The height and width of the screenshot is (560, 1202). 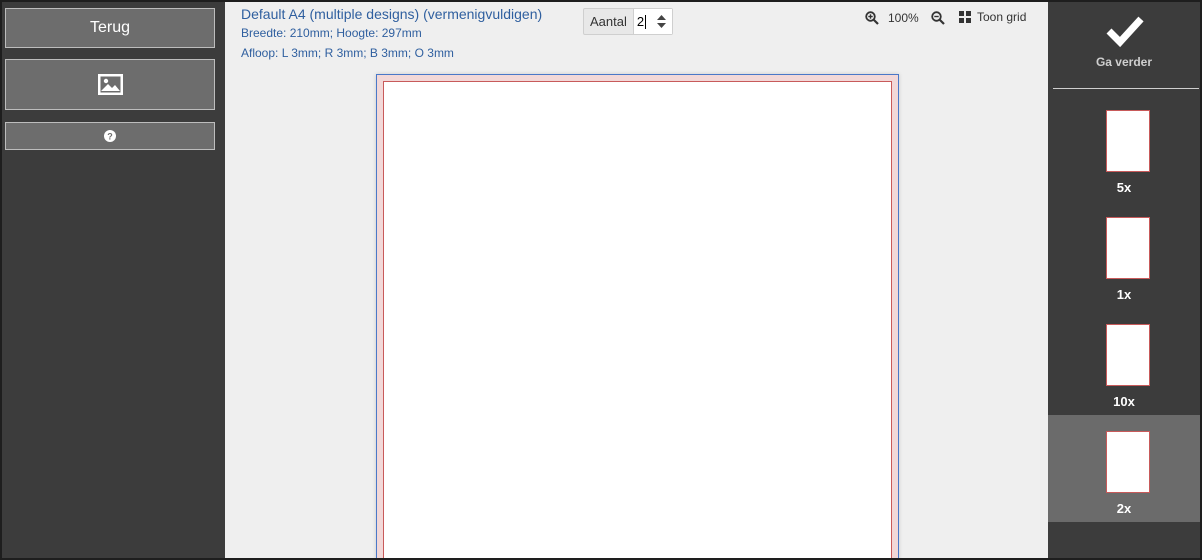 I want to click on back-button-label: Terug, so click(x=110, y=27).